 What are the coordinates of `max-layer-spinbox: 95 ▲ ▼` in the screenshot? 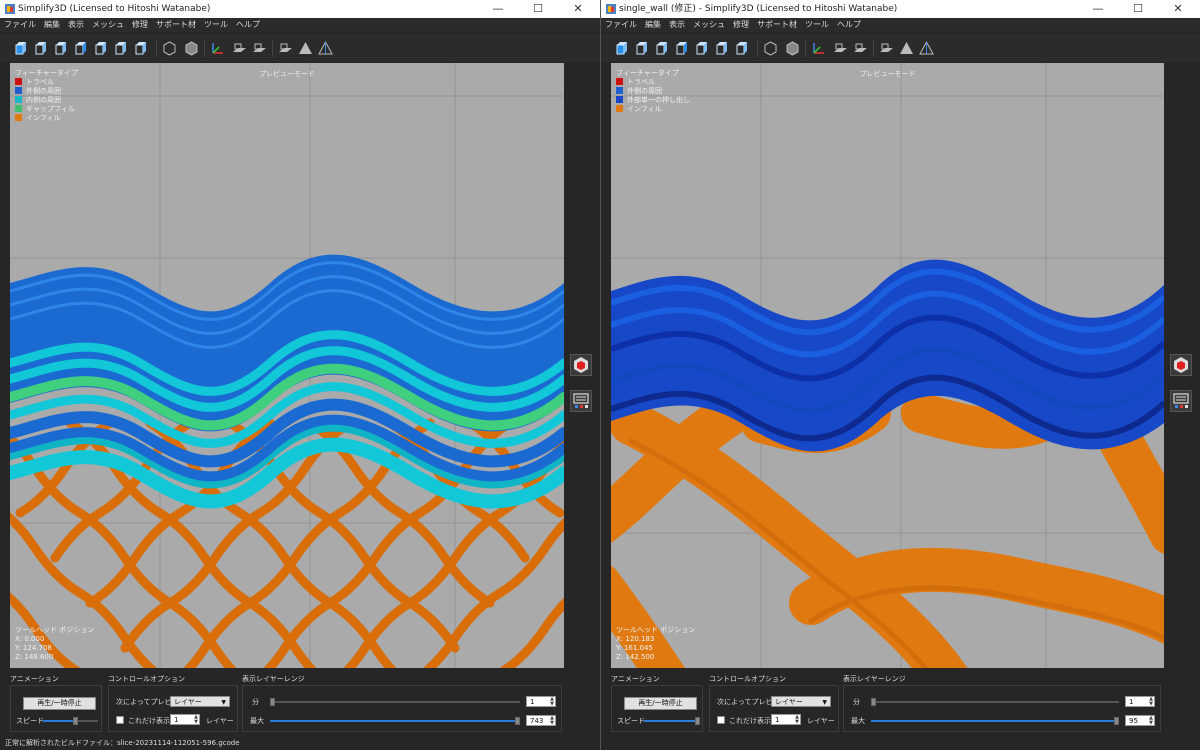 It's located at (1140, 720).